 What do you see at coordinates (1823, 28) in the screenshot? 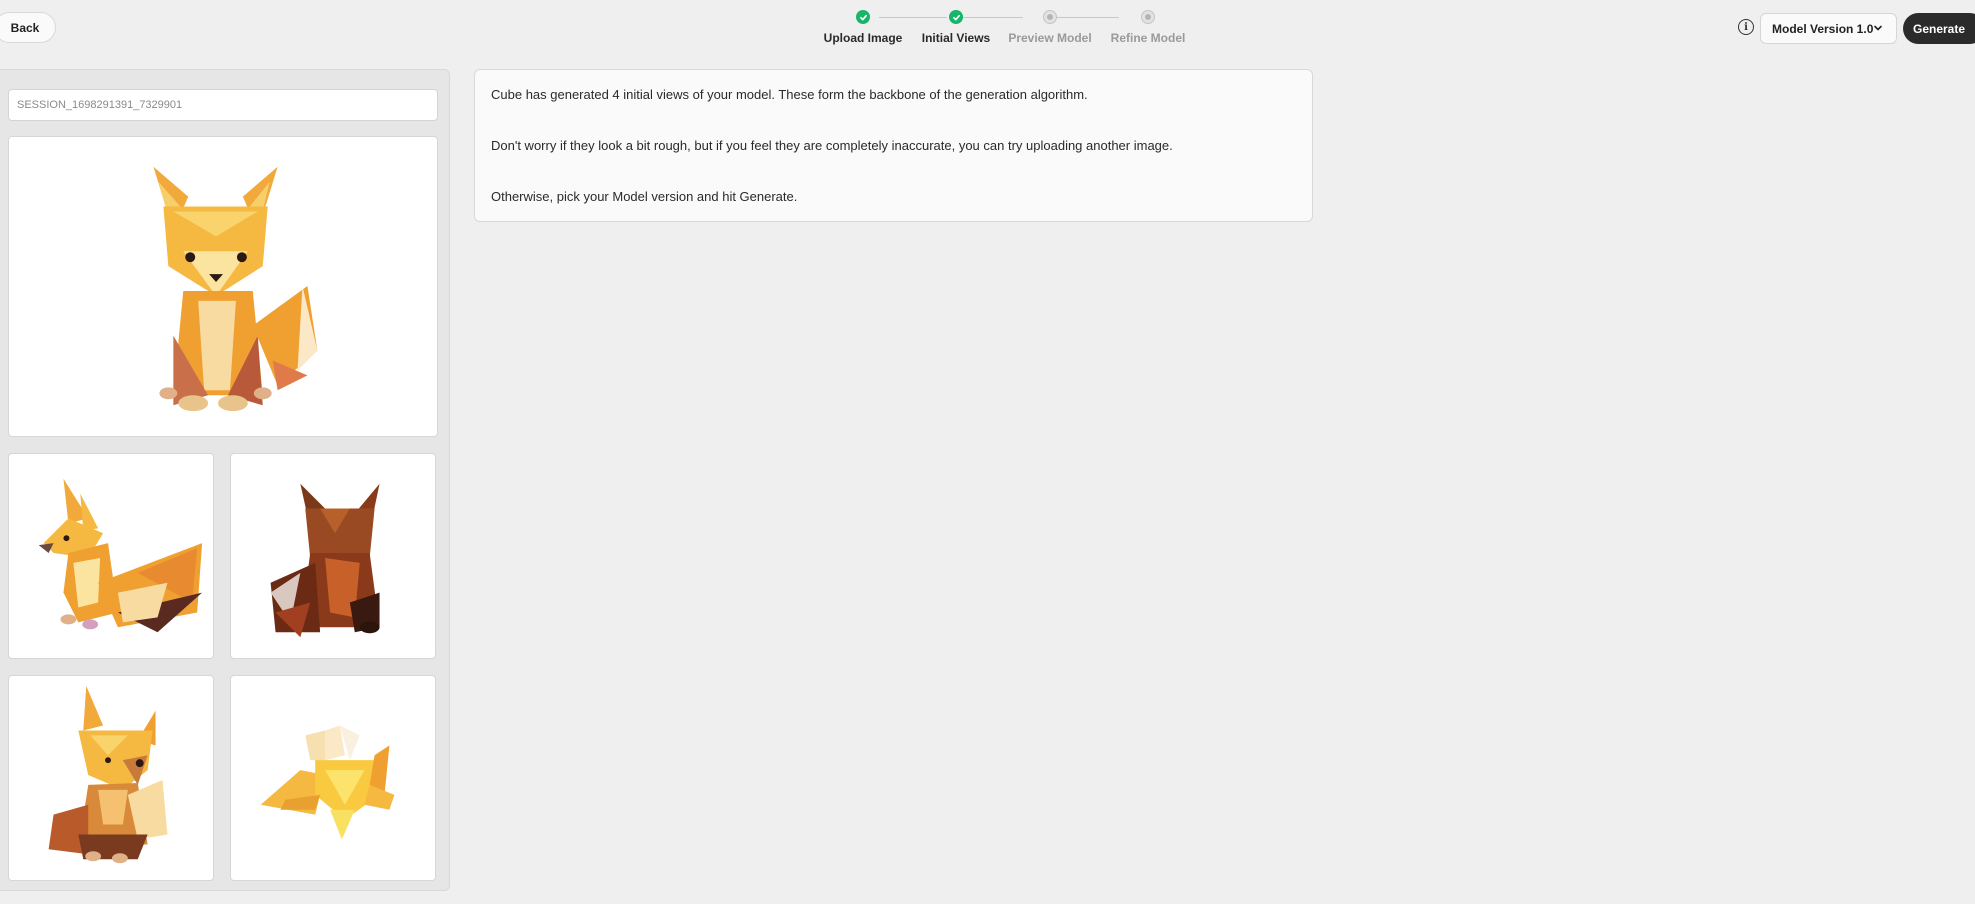
I see `model-version-value: Model Version 1.0` at bounding box center [1823, 28].